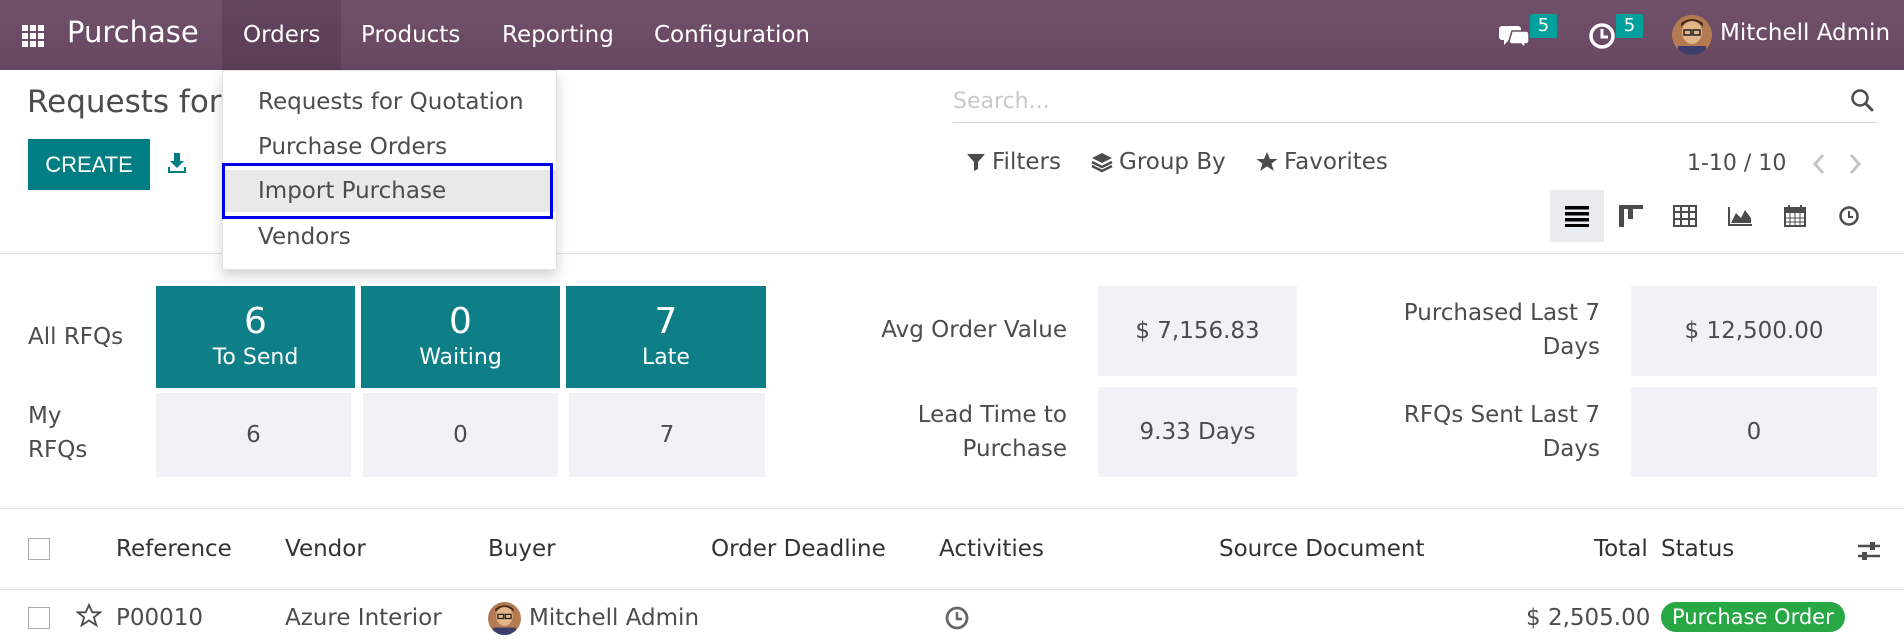  I want to click on menu-products: Products, so click(410, 35).